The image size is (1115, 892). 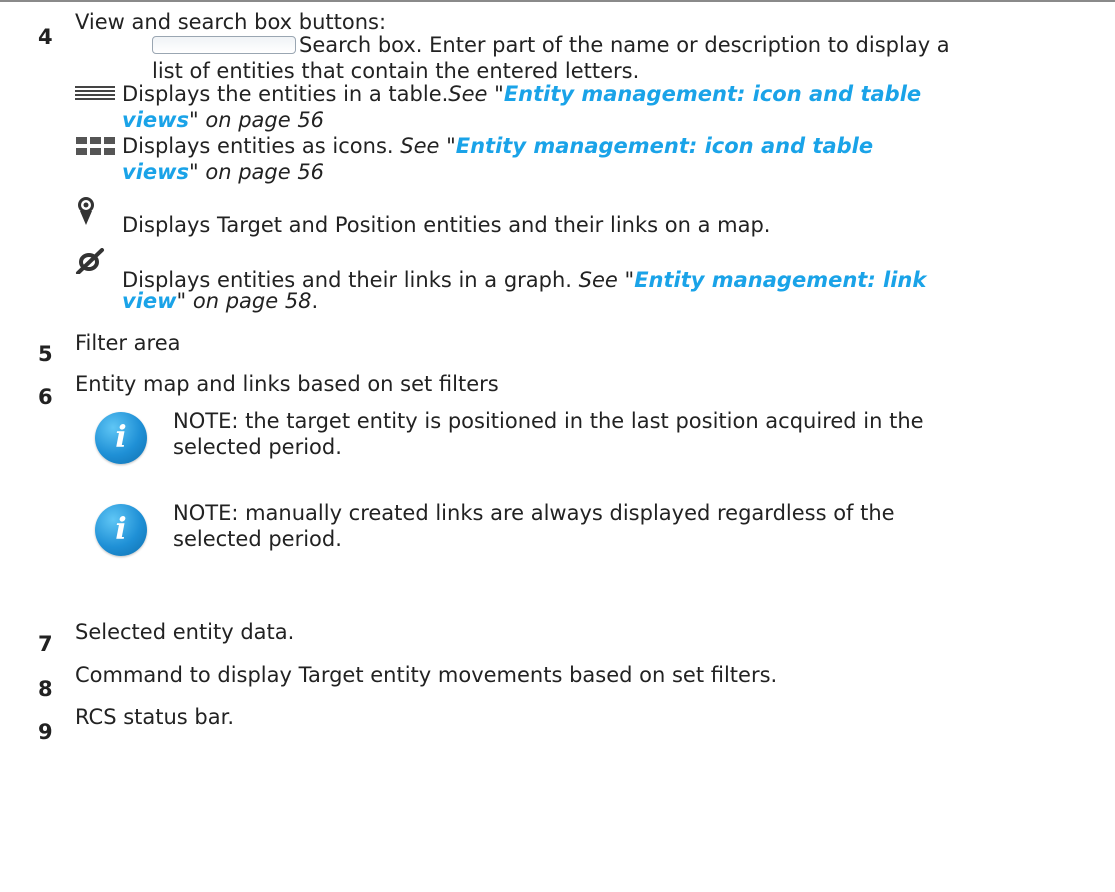 I want to click on icon-view-text: Displays entities as icons., so click(x=261, y=146).